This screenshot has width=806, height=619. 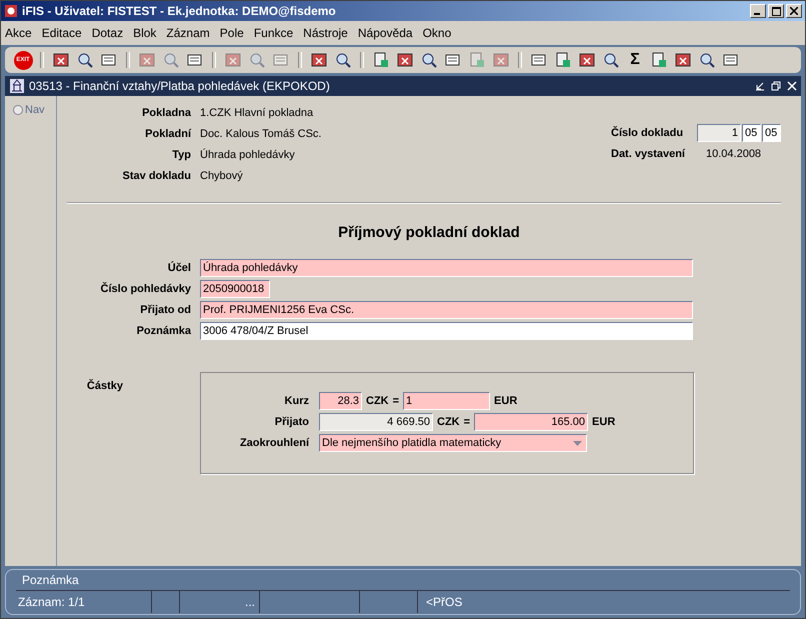 What do you see at coordinates (648, 154) in the screenshot?
I see `field-label: Dat. vystavení` at bounding box center [648, 154].